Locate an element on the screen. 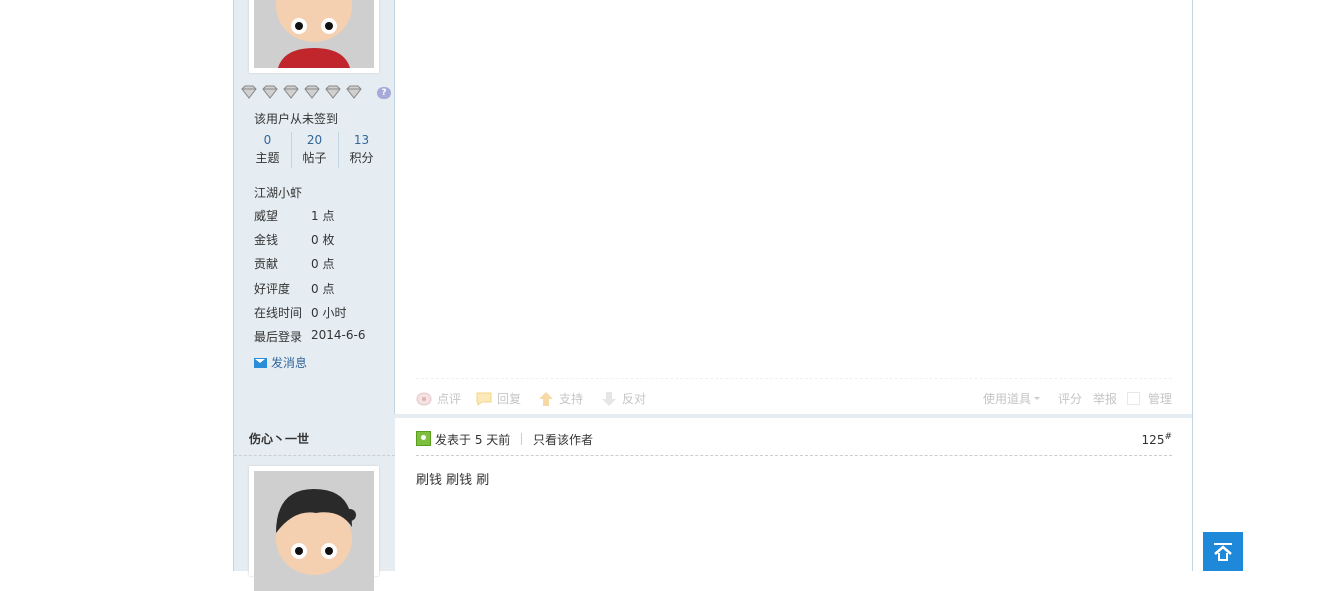  stat-value: 0 is located at coordinates (267, 140).